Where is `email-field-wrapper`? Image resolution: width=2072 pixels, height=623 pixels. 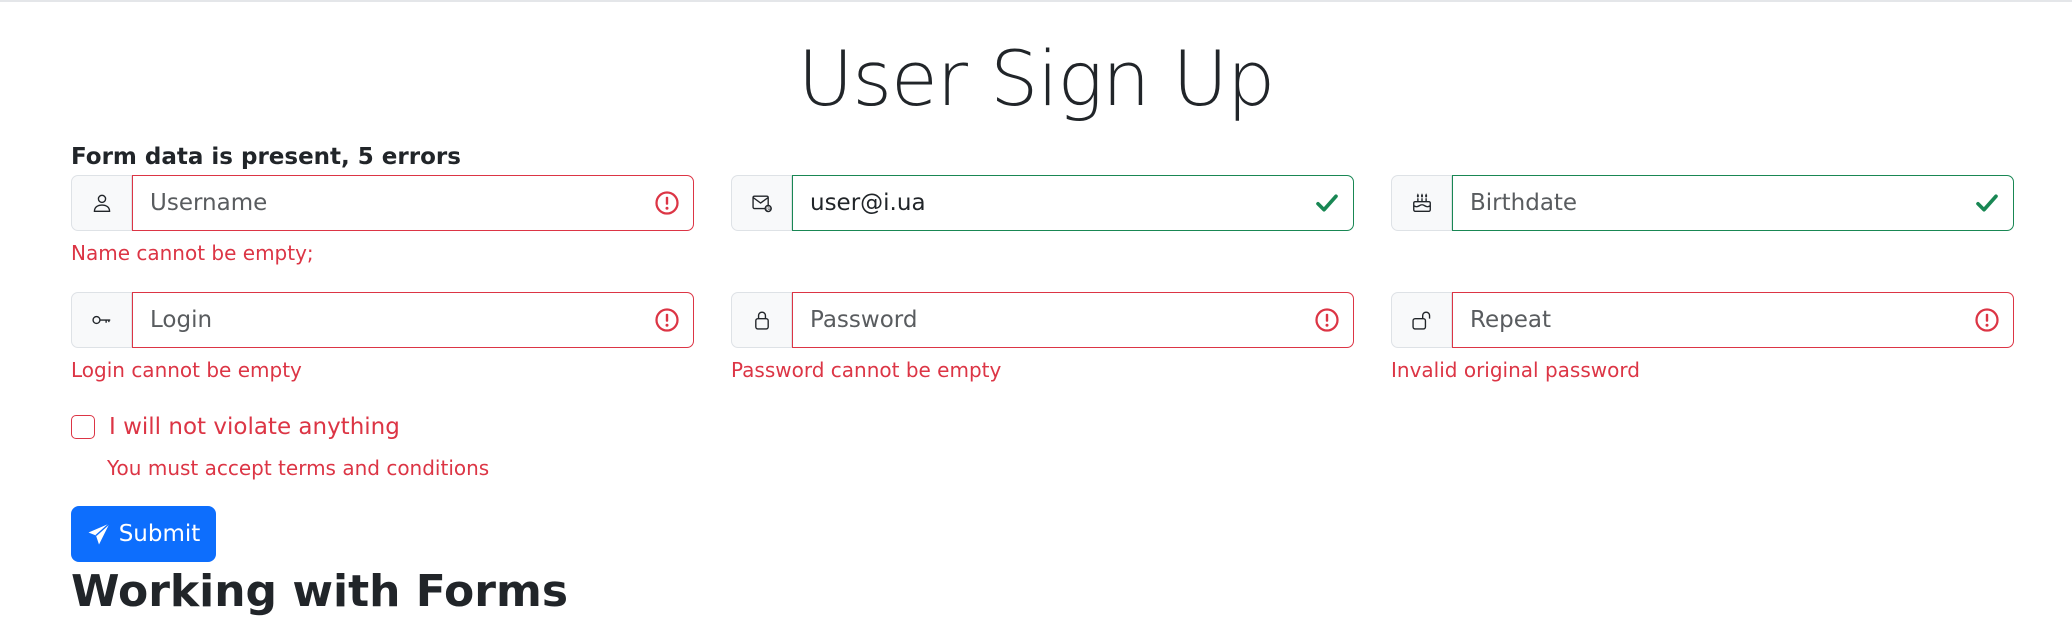
email-field-wrapper is located at coordinates (1073, 203).